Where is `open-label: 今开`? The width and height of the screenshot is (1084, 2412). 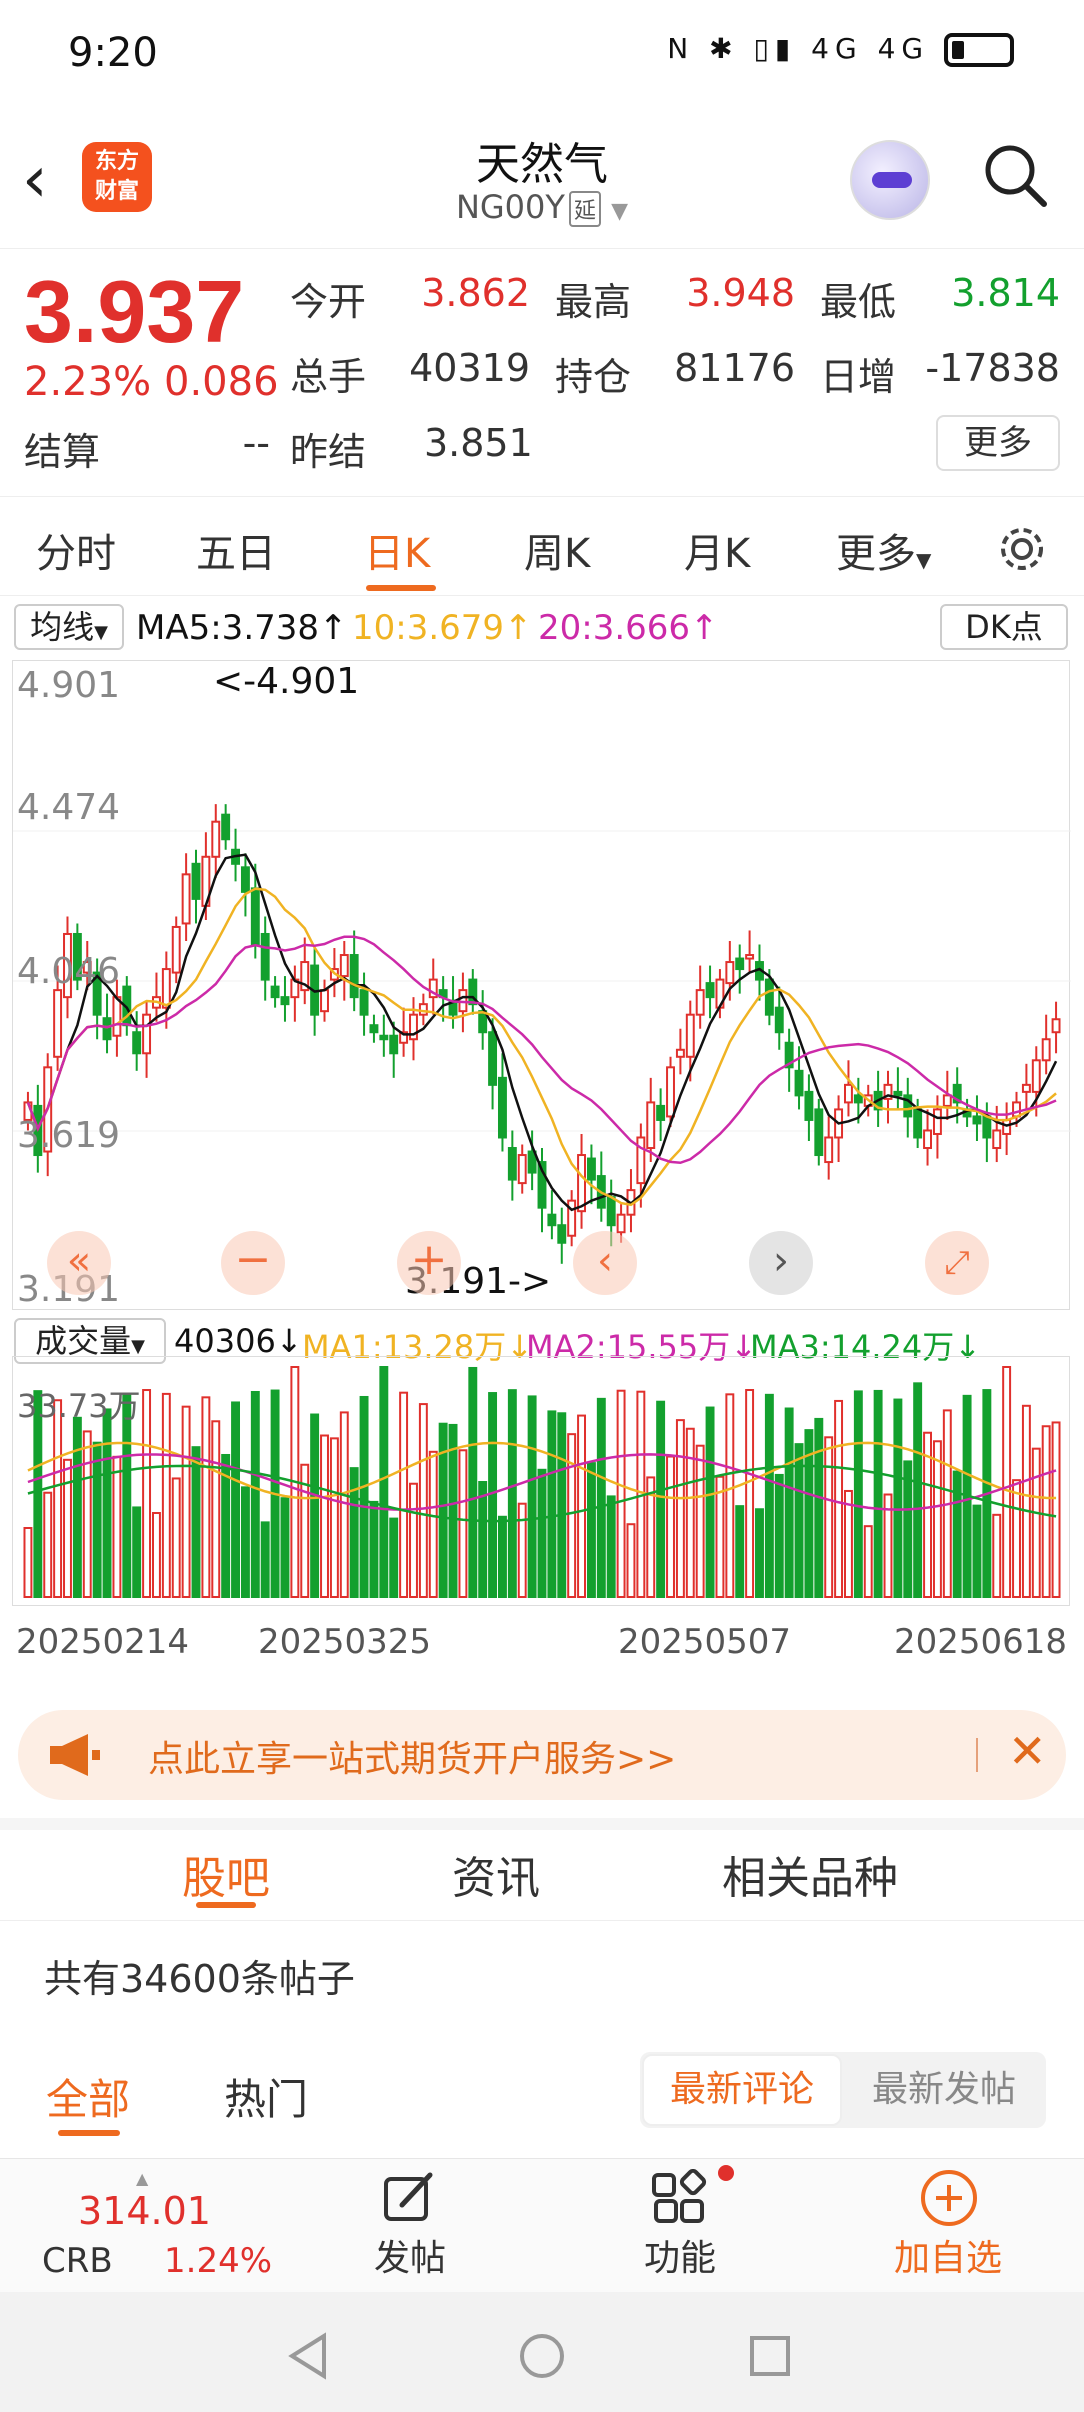
open-label: 今开 is located at coordinates (328, 302).